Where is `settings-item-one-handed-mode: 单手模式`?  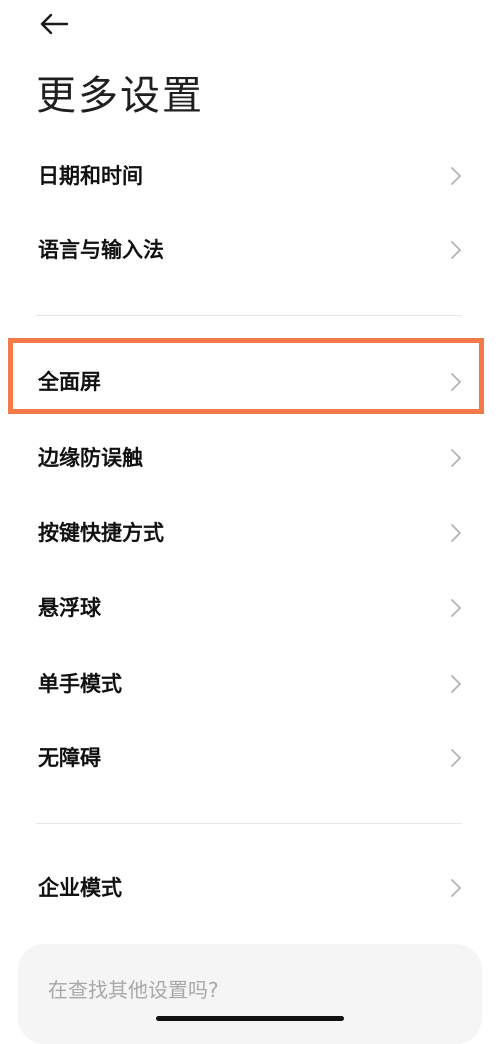 settings-item-one-handed-mode: 单手模式 is located at coordinates (250, 684).